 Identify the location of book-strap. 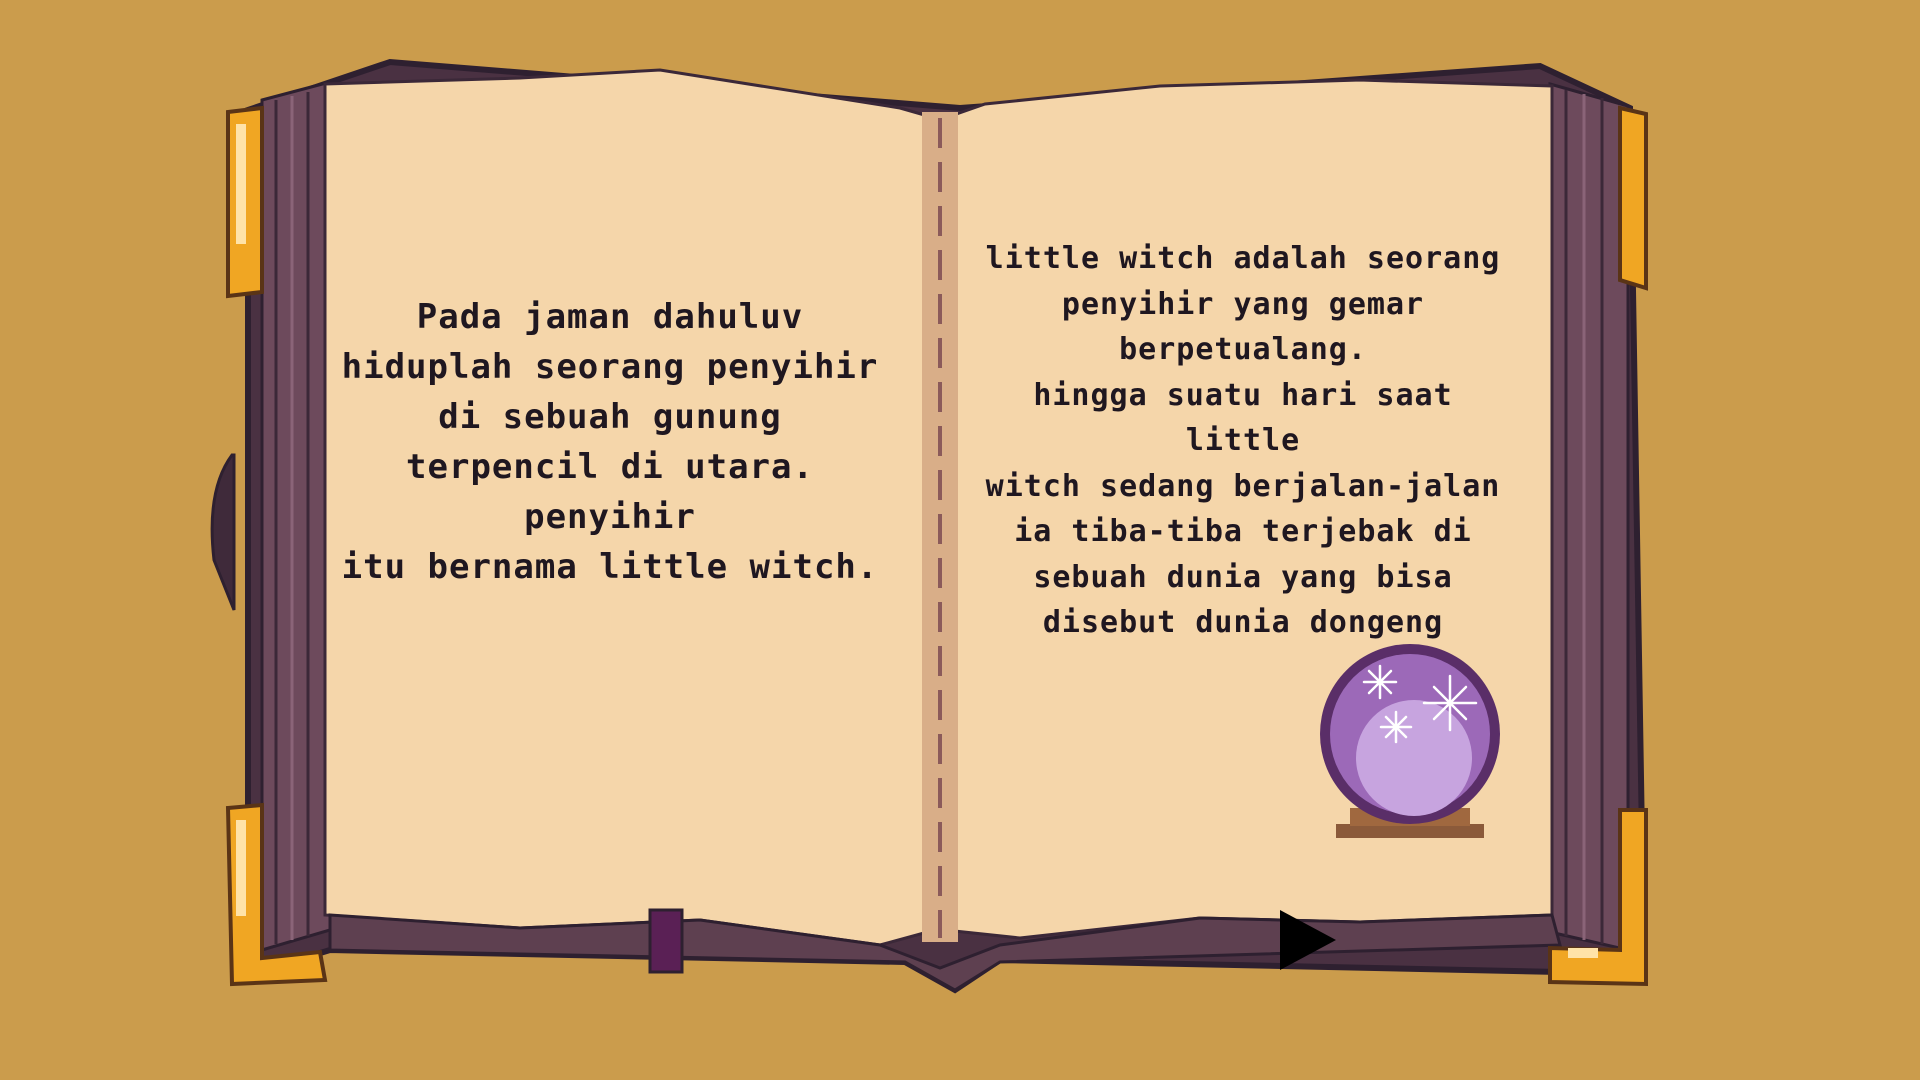
(223, 532).